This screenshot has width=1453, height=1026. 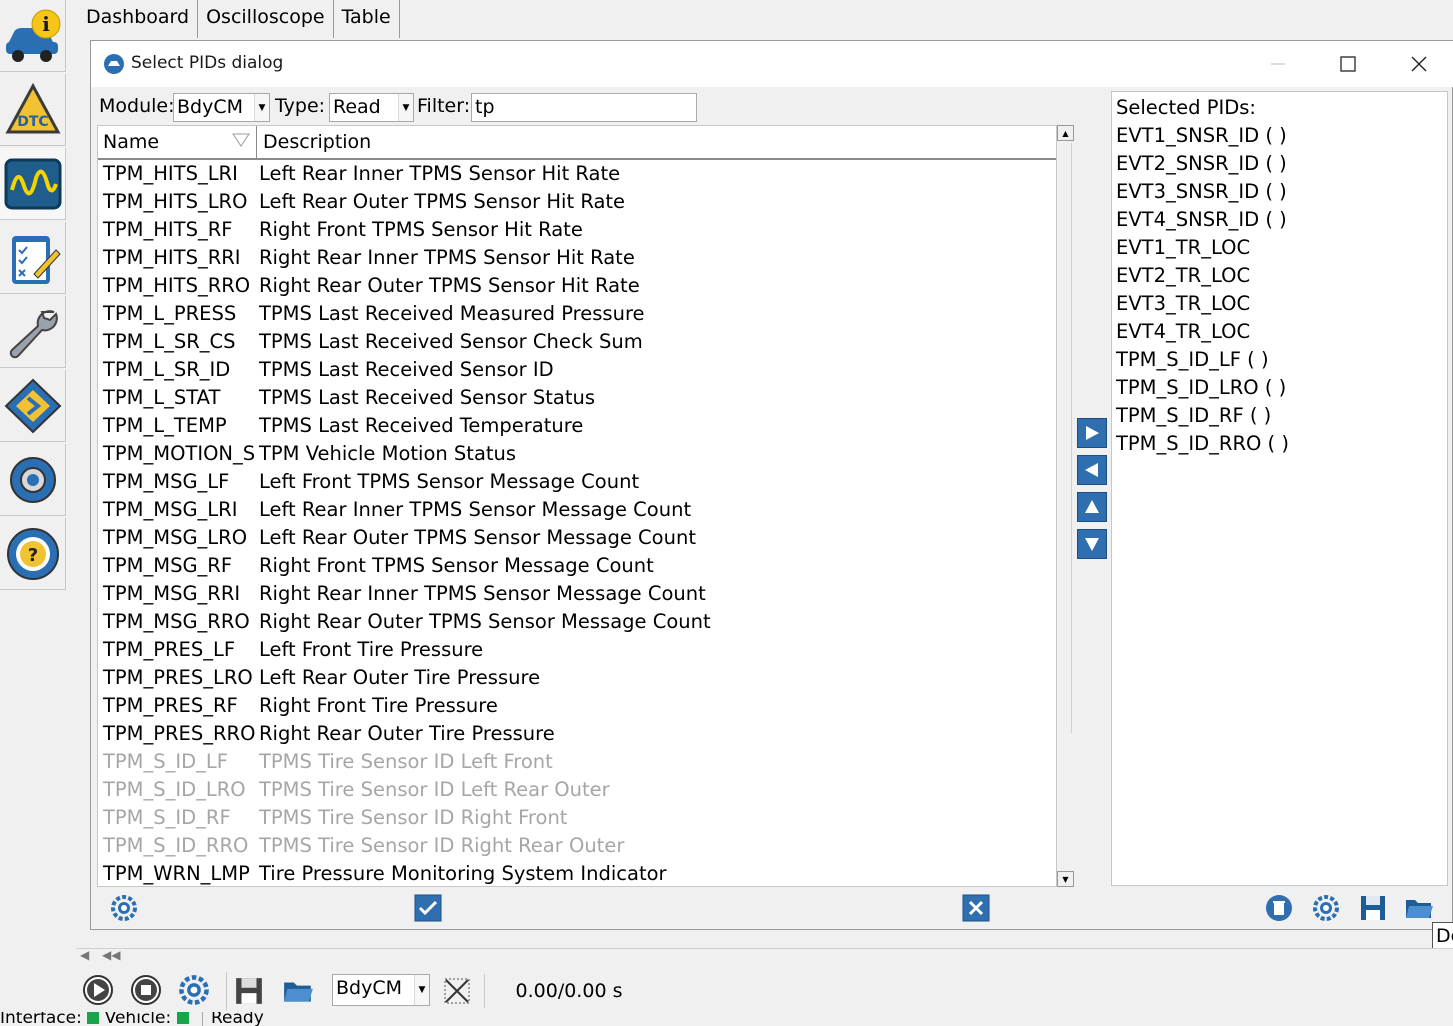 I want to click on dtc-button: DTC, so click(x=33, y=110).